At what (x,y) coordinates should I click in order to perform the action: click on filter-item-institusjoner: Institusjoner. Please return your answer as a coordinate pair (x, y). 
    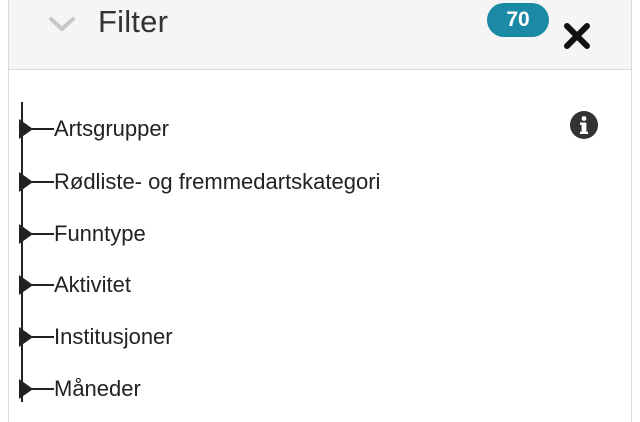
    Looking at the image, I should click on (299, 337).